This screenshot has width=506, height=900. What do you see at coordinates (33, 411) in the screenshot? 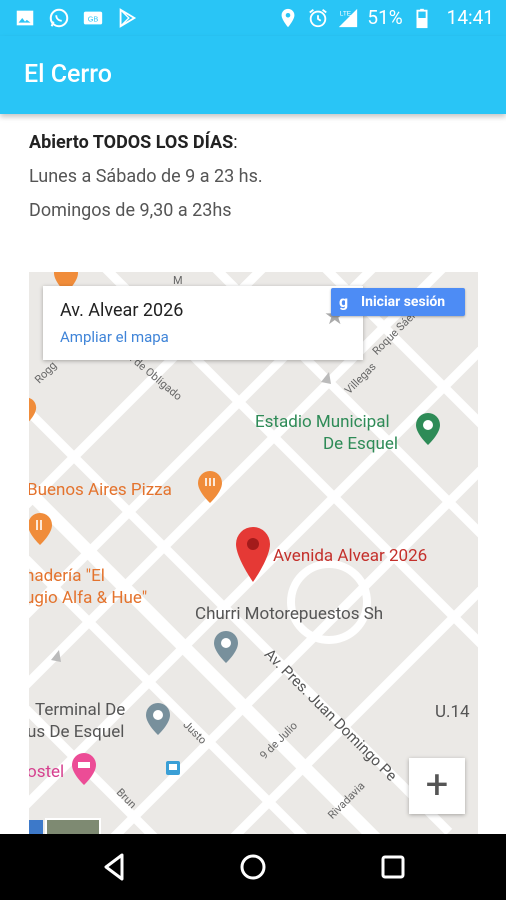
I see `left-orange-pin-icon` at bounding box center [33, 411].